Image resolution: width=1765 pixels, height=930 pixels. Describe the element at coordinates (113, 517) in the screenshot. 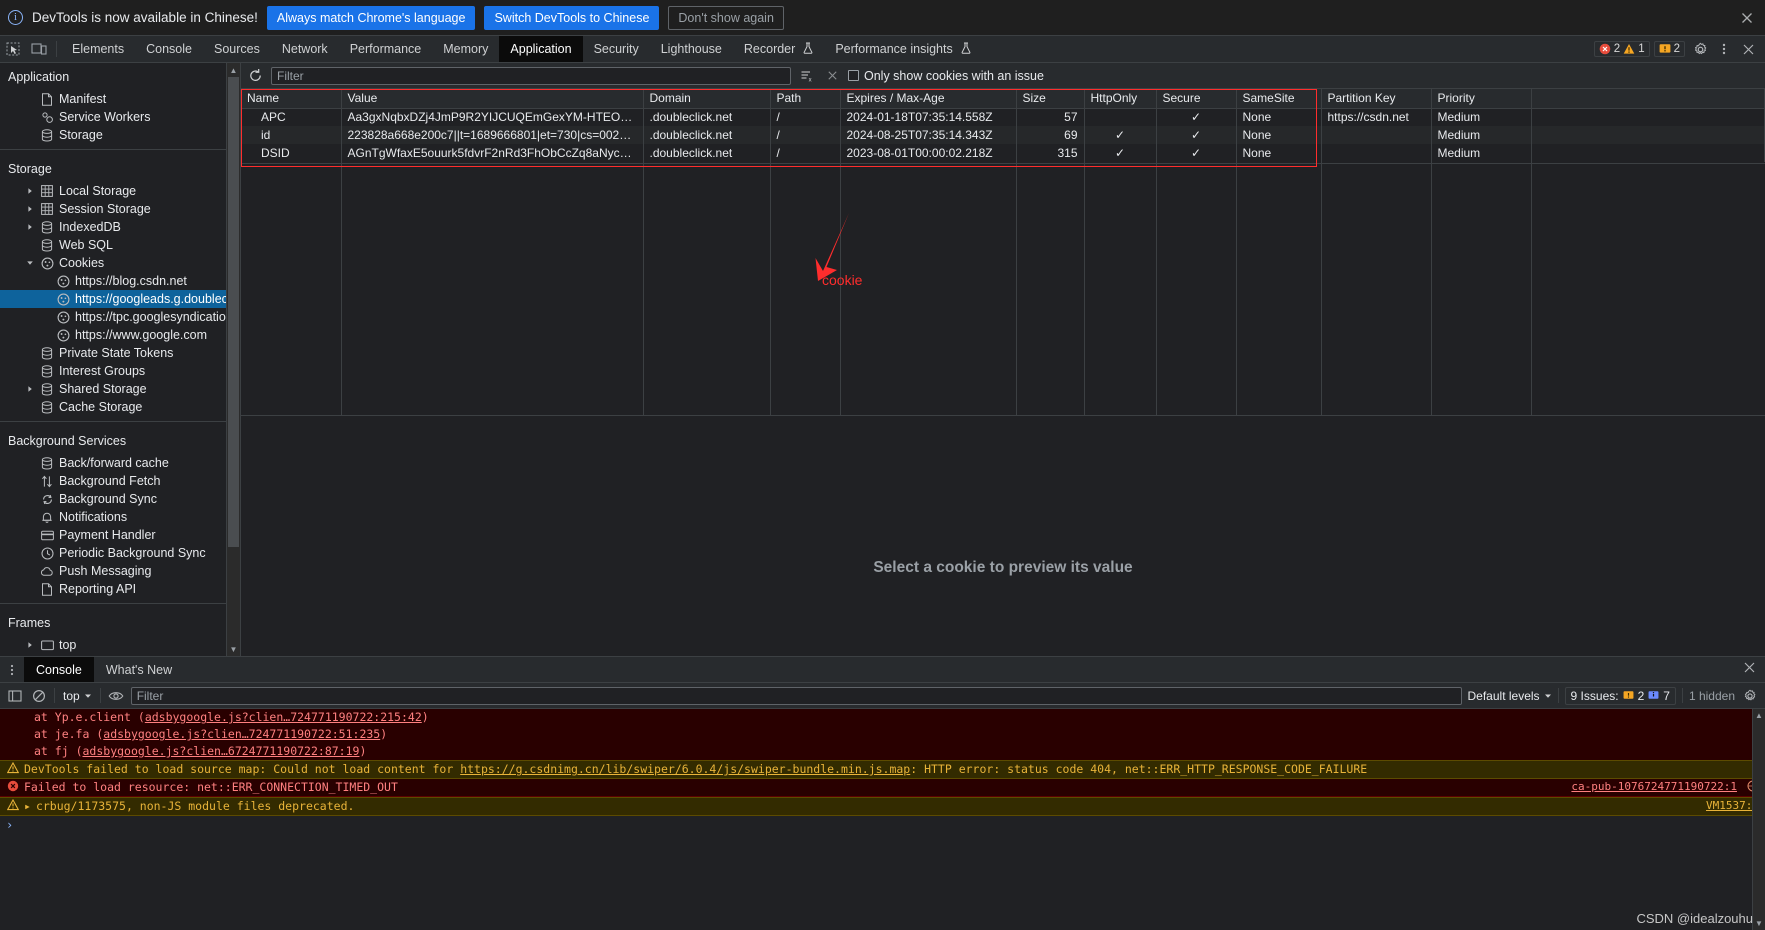

I see `sidebar-item-notifications: Notifications` at that location.